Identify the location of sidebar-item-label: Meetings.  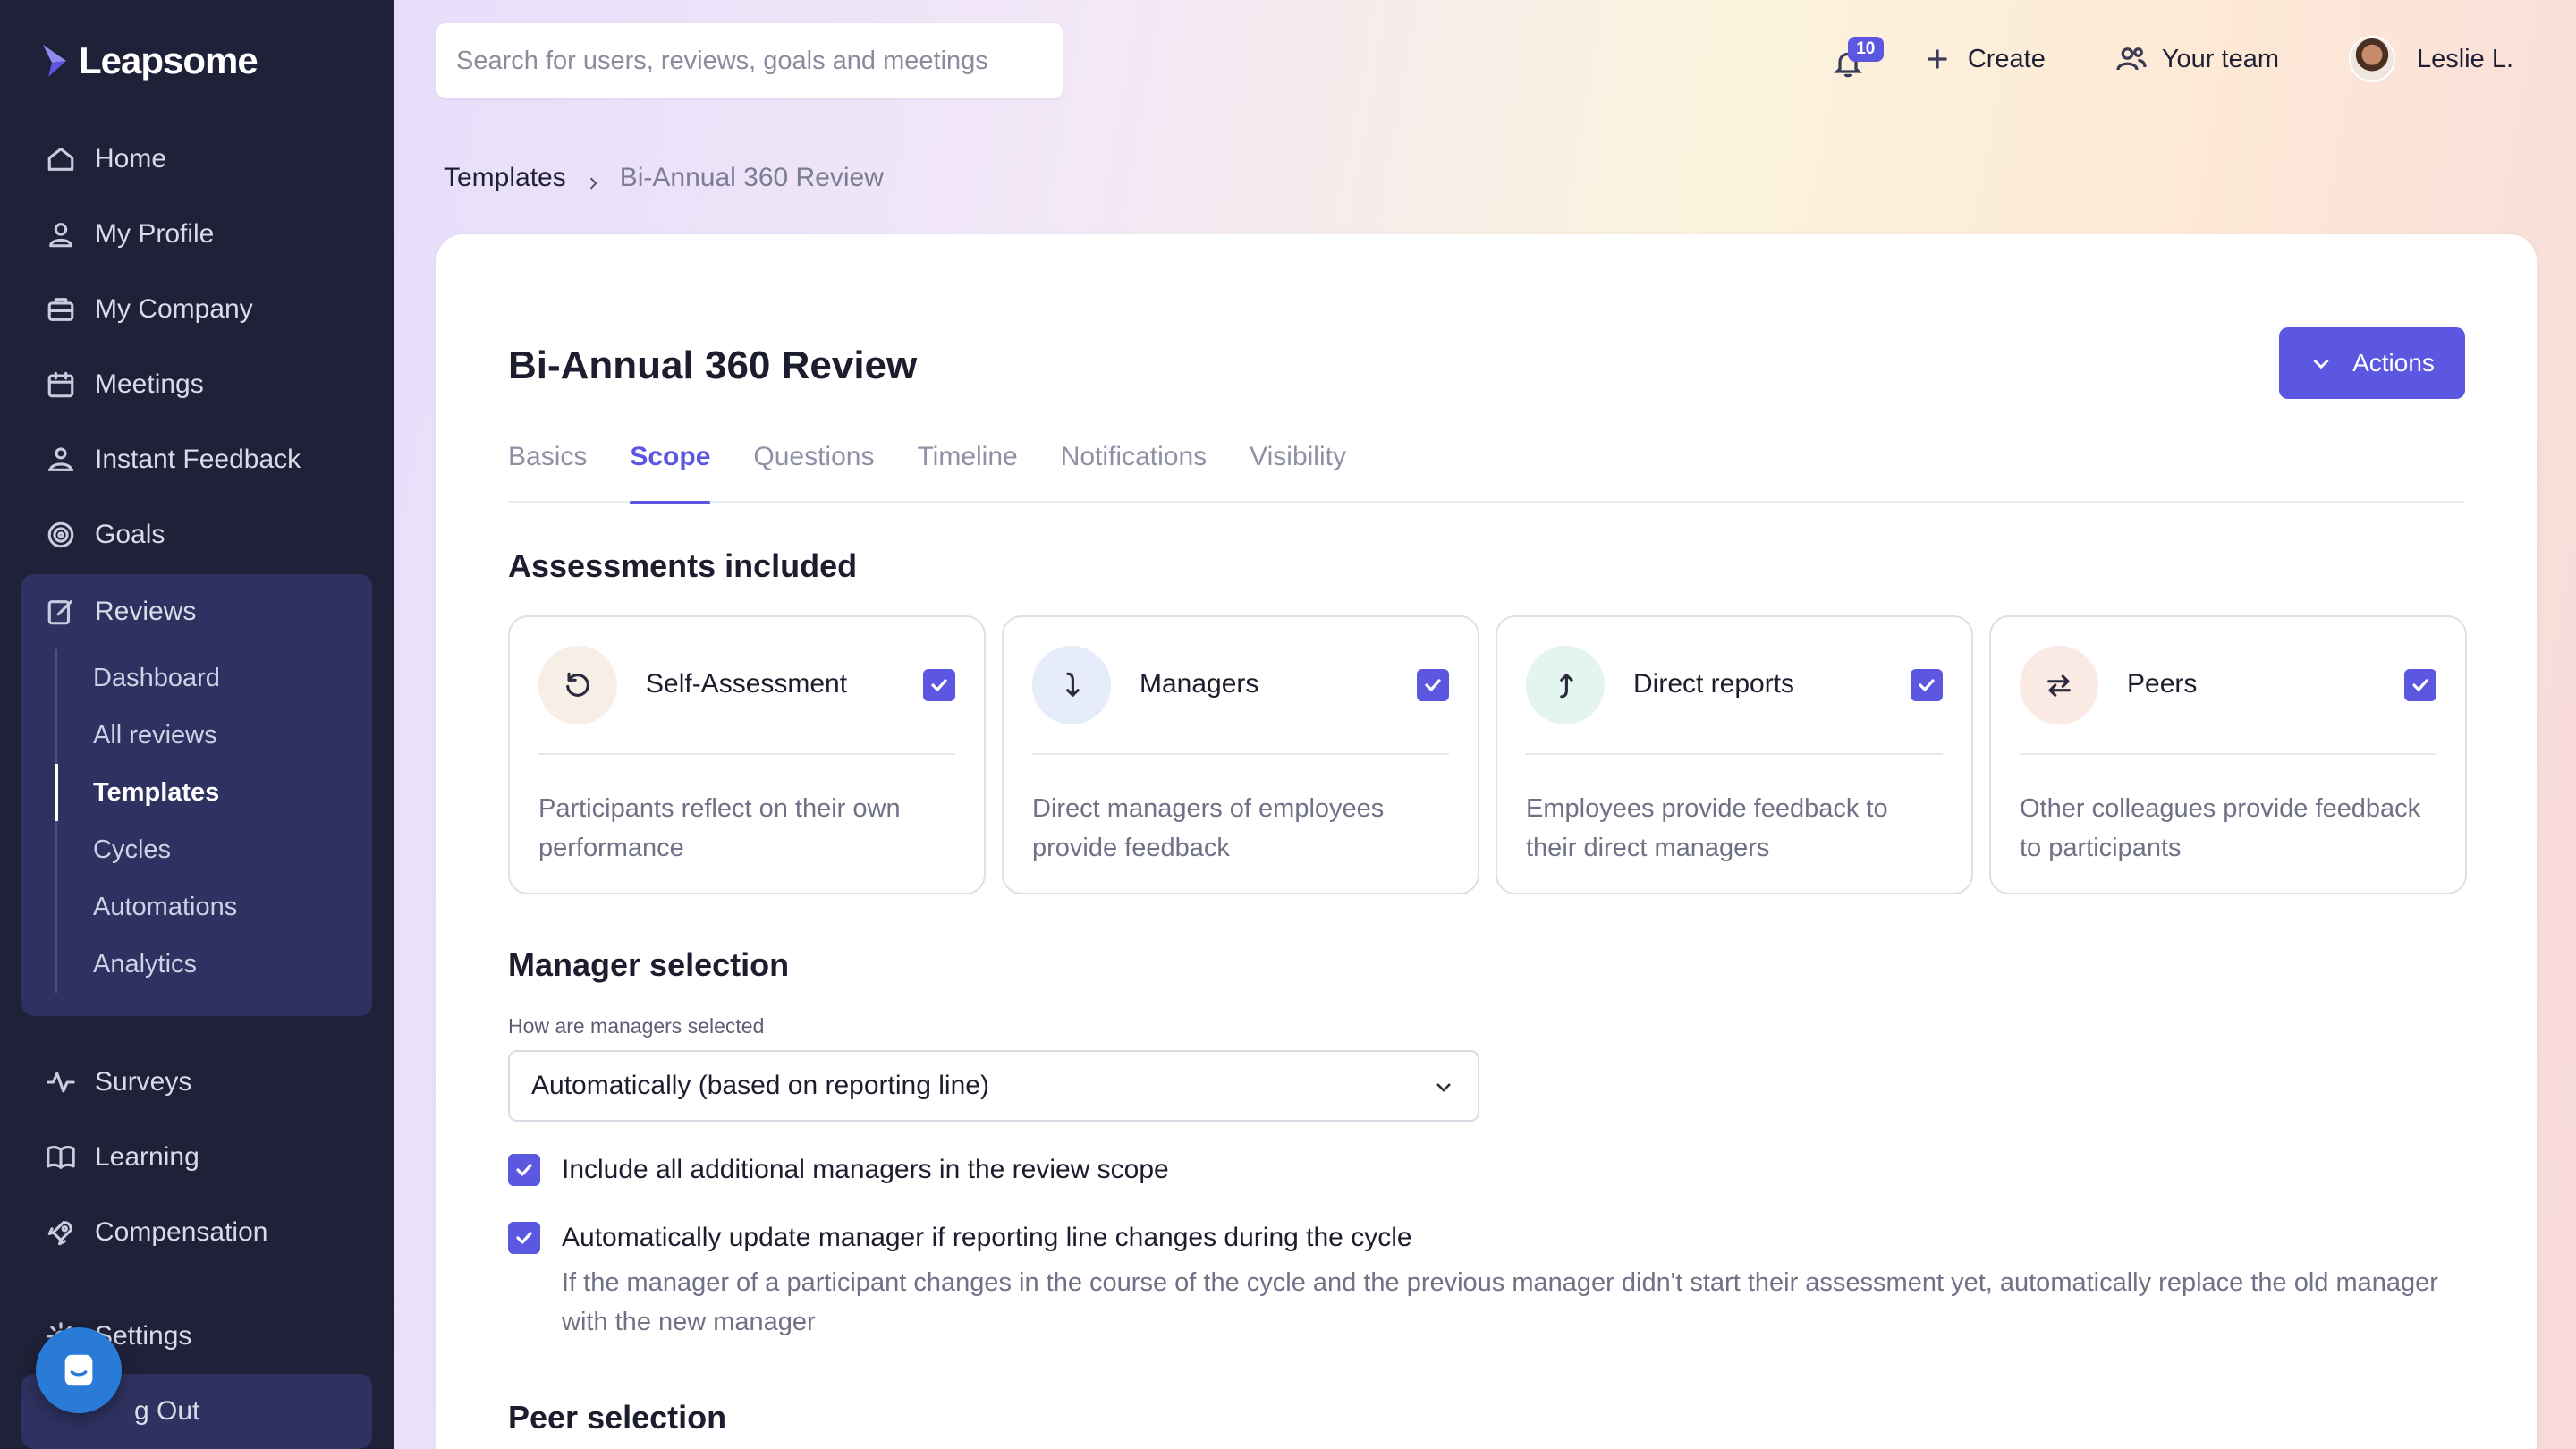
(149, 384).